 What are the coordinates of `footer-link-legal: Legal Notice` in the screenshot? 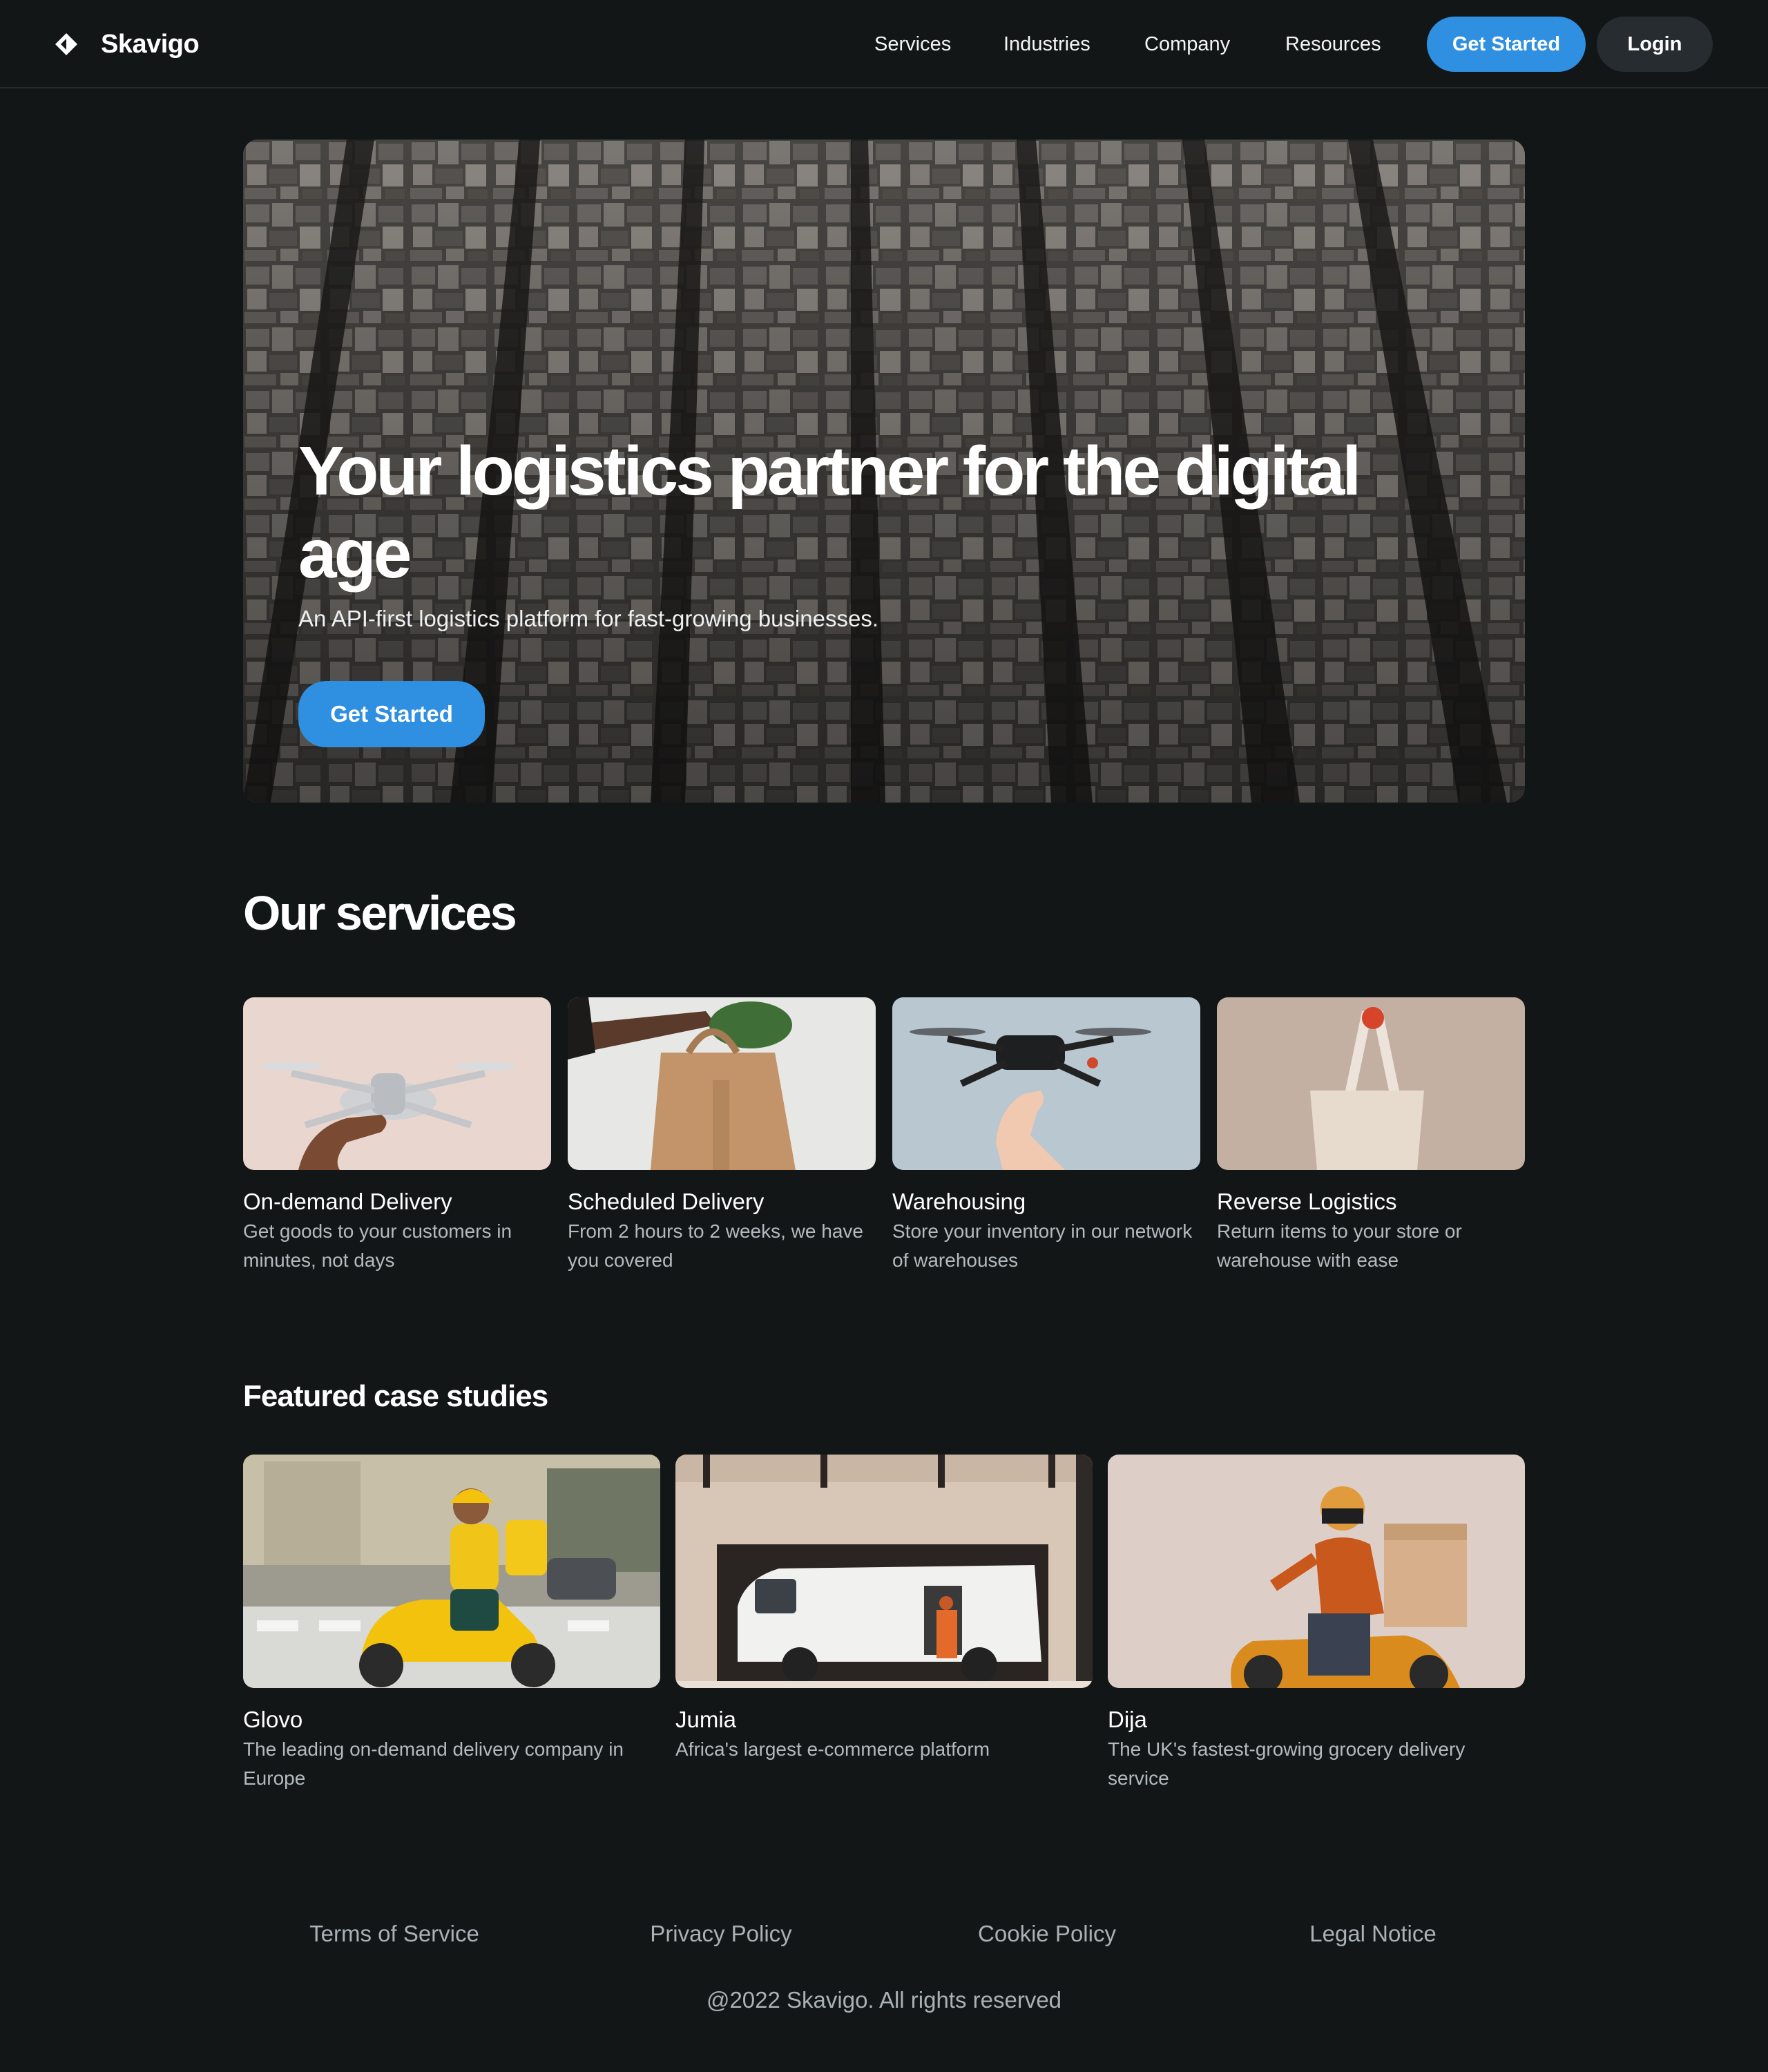 It's located at (1372, 1934).